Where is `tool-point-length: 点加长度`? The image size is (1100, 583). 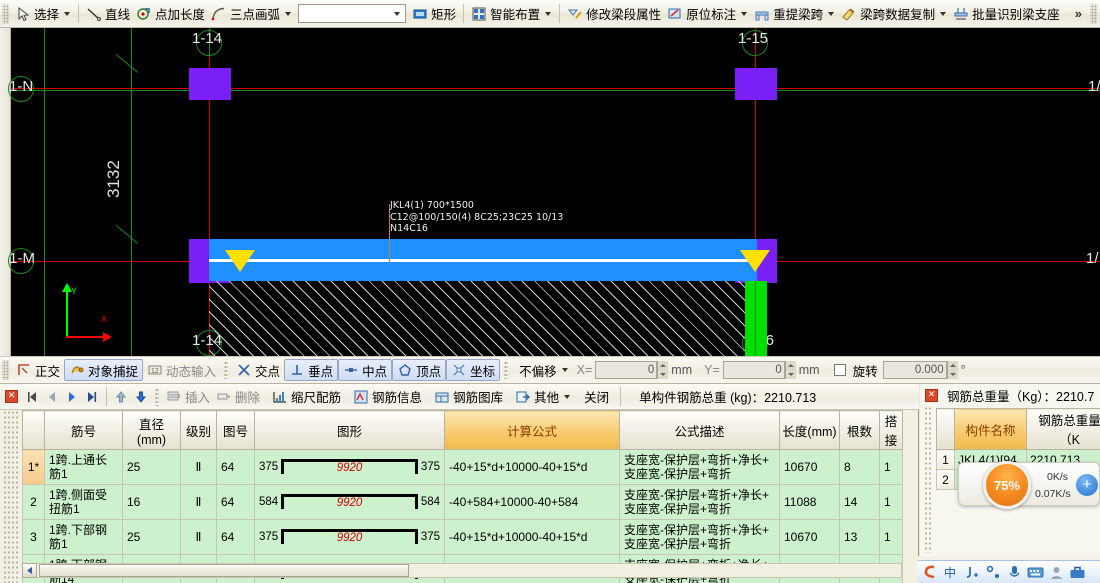 tool-point-length: 点加长度 is located at coordinates (170, 14).